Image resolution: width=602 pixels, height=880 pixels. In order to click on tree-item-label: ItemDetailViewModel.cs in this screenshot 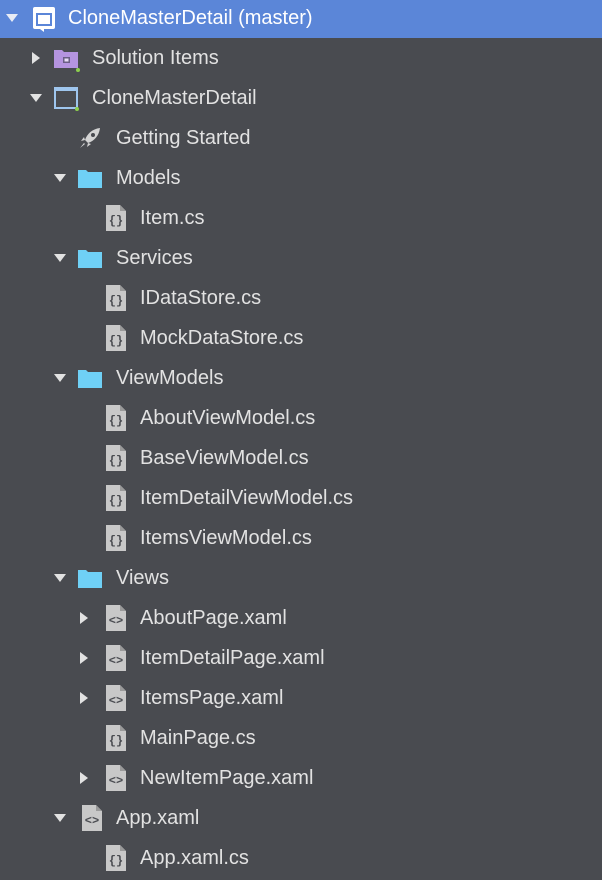, I will do `click(247, 498)`.